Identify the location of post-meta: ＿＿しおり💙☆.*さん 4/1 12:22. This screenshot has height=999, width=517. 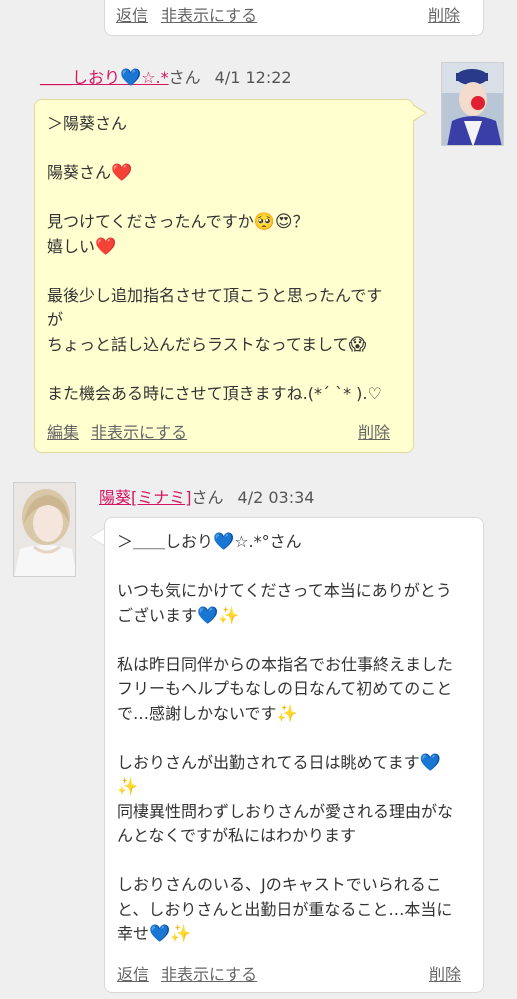
(166, 76).